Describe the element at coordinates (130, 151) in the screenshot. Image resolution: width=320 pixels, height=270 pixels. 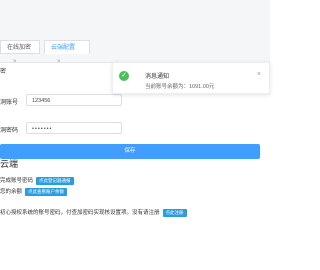
I see `save-button: 保存` at that location.